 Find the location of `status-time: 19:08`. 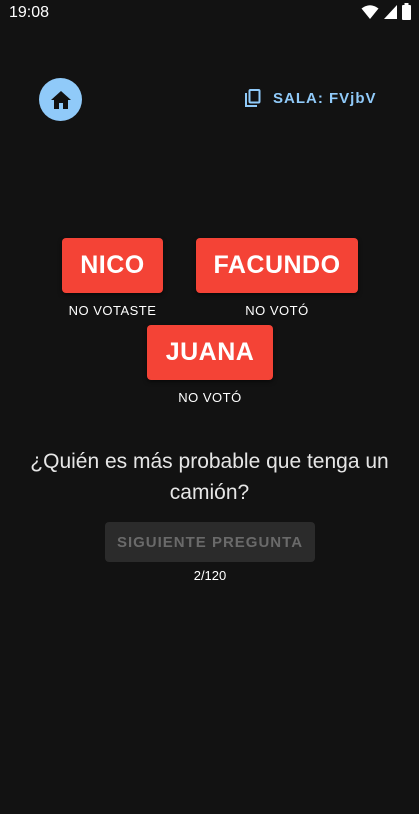

status-time: 19:08 is located at coordinates (29, 12).